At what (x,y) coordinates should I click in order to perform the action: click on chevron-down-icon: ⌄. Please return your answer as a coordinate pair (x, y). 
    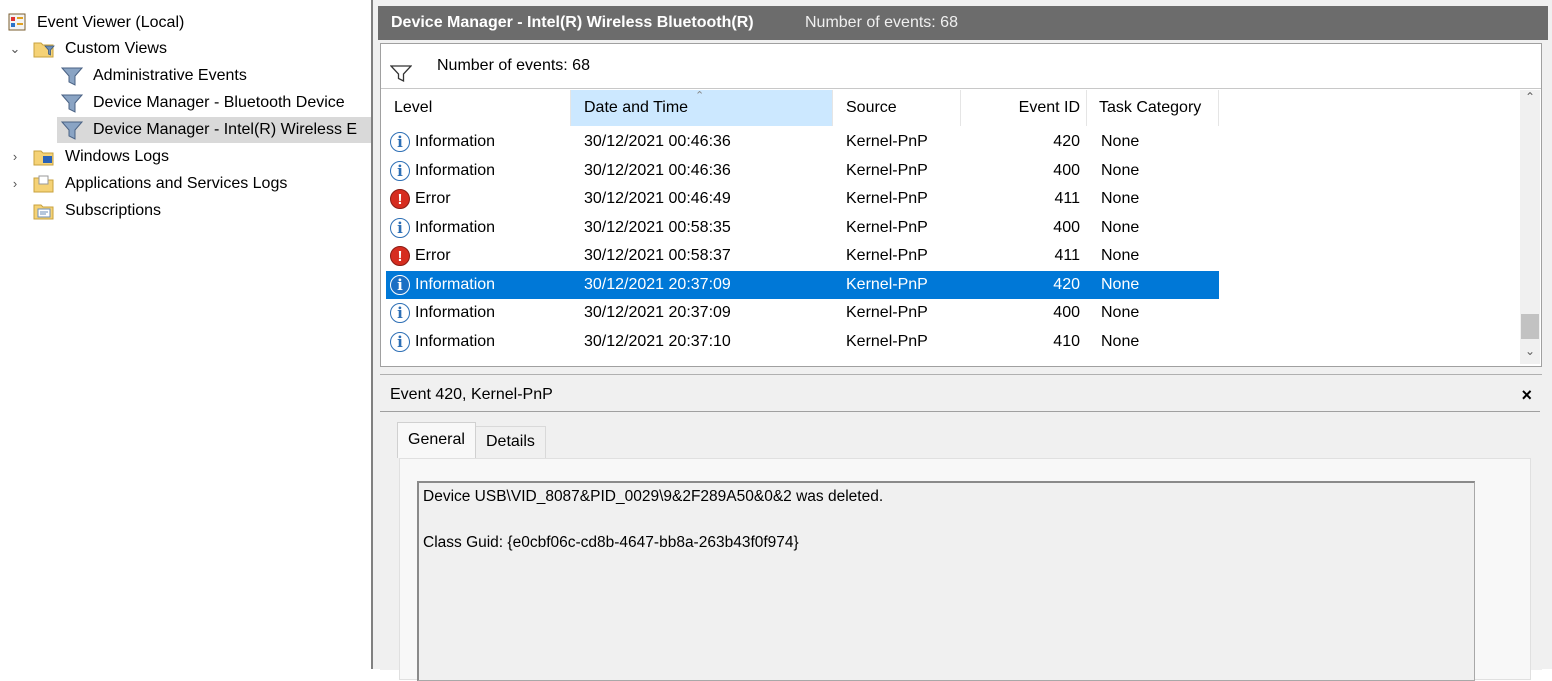
    Looking at the image, I should click on (15, 49).